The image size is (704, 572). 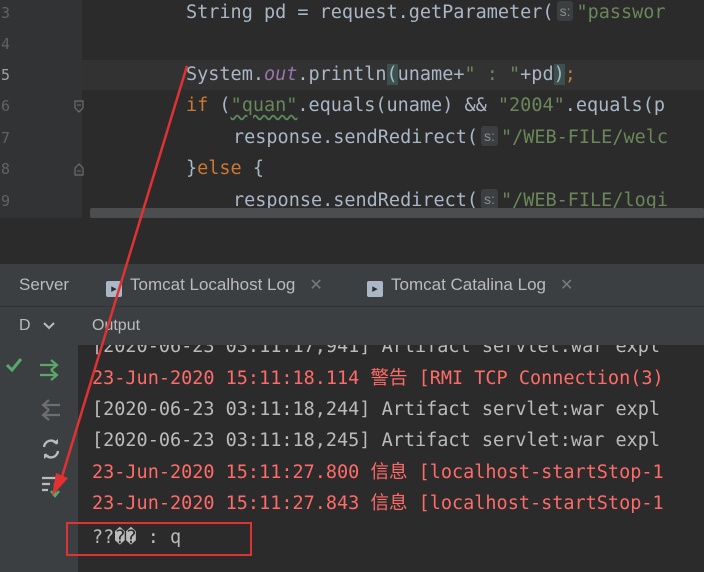 I want to click on horizontal-scrollbar, so click(x=397, y=213).